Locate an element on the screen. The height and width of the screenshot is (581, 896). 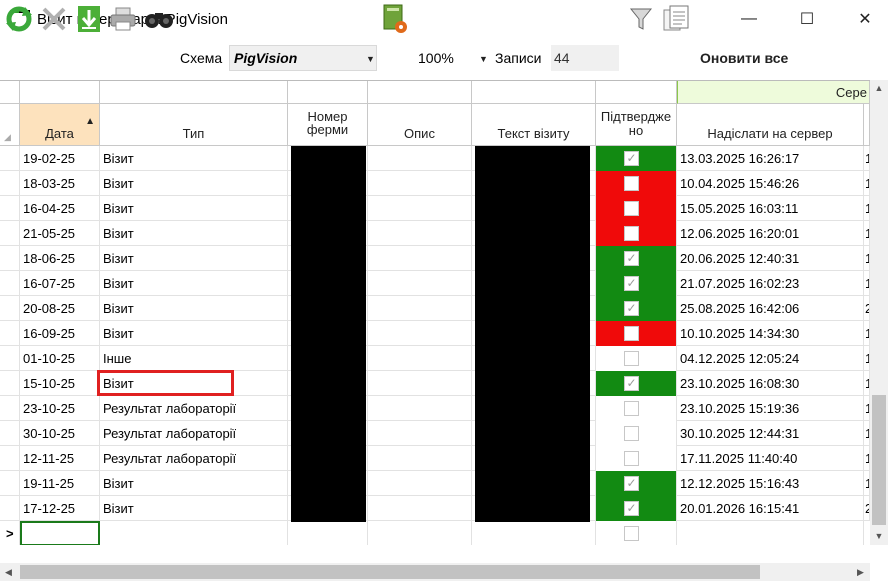
scroll-up-icon: ▲ is located at coordinates (879, 88).